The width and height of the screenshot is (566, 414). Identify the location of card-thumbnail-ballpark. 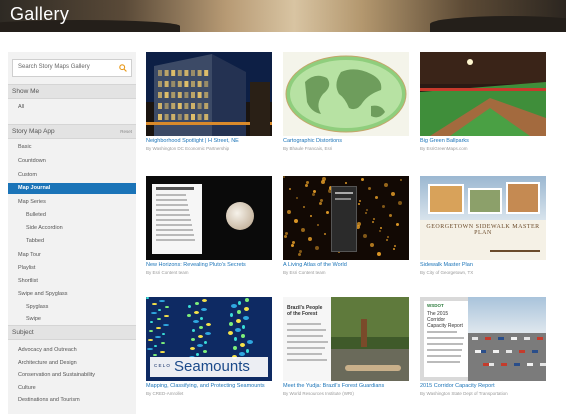
(483, 94).